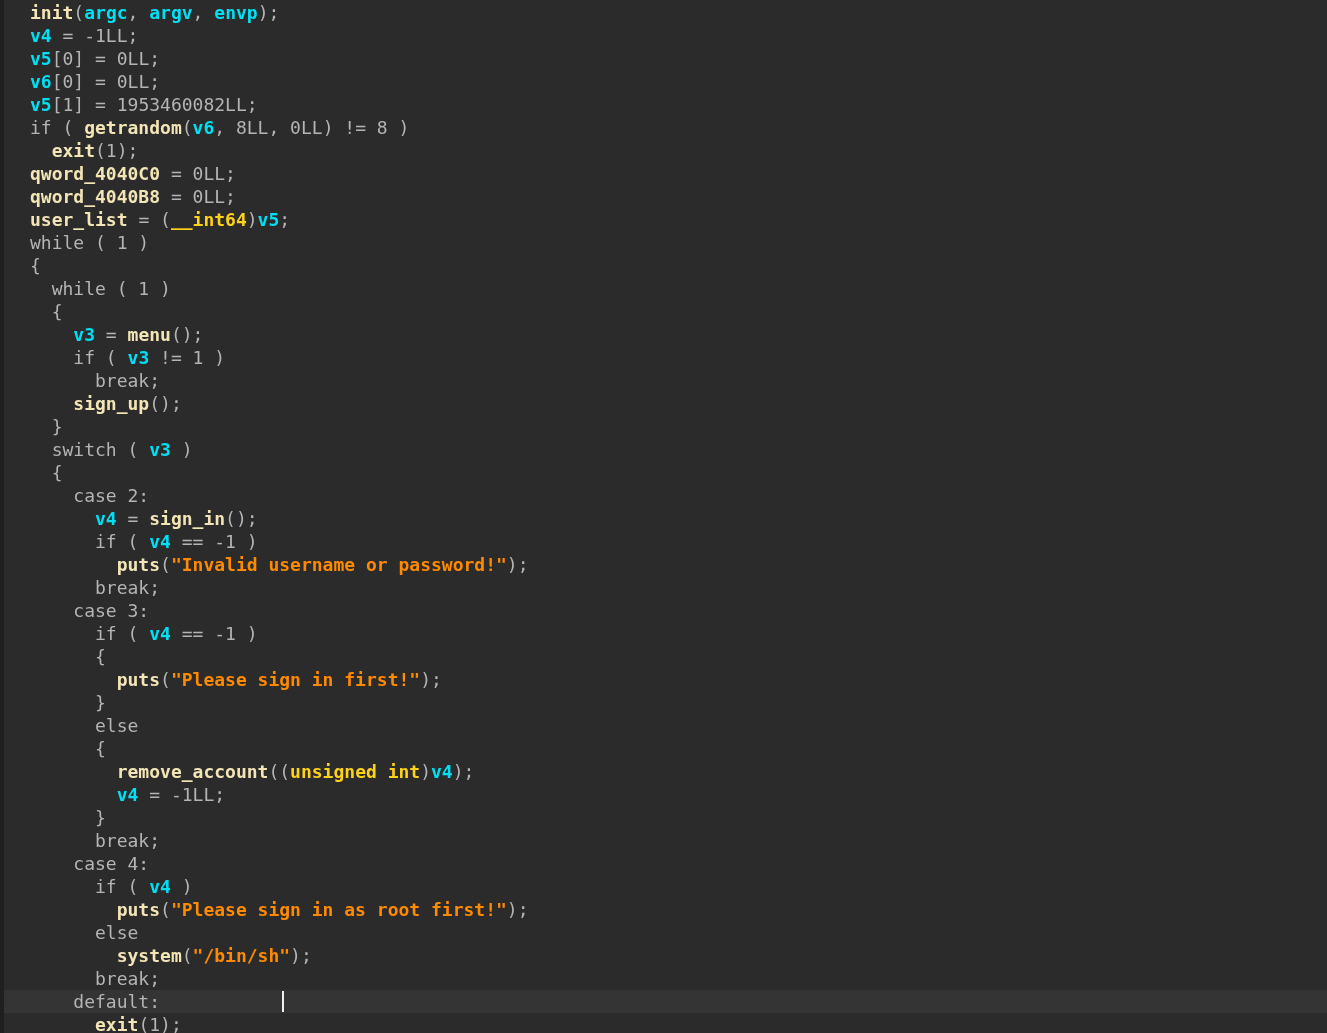 This screenshot has width=1327, height=1033. I want to click on code-line: case 2:, so click(111, 495).